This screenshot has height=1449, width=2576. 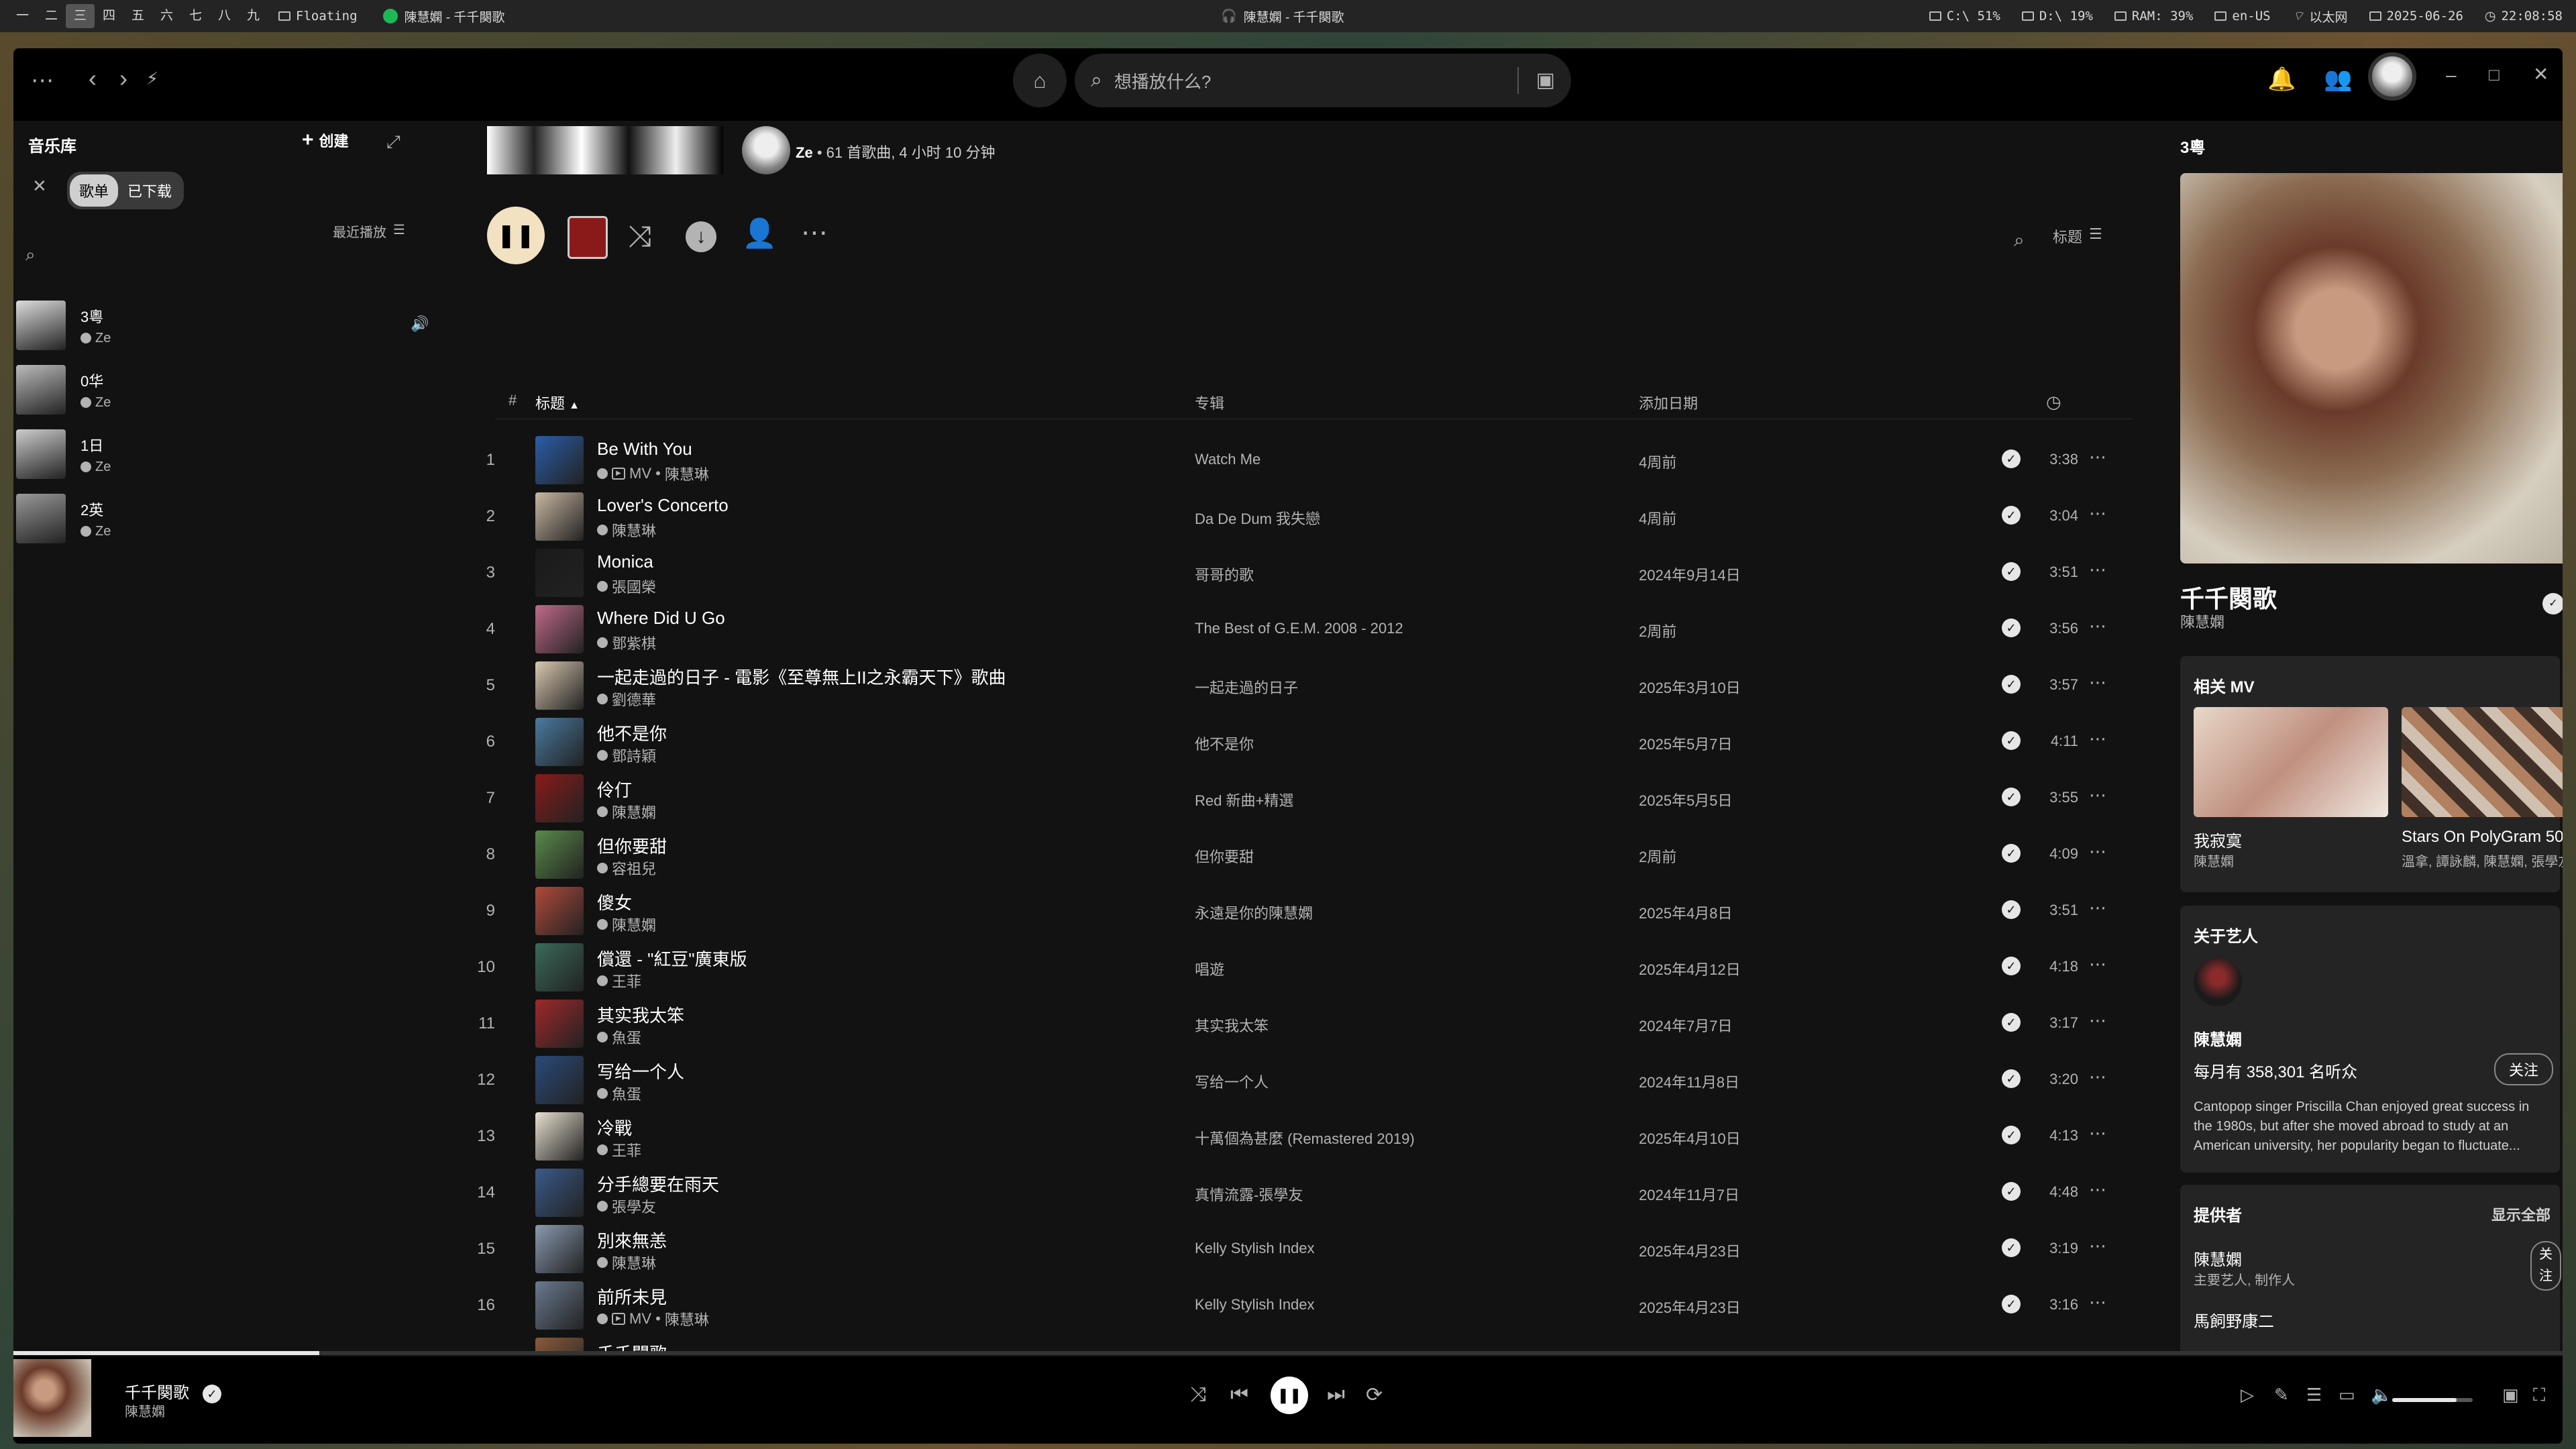 What do you see at coordinates (2524, 1069) in the screenshot?
I see `follow-button: 关注` at bounding box center [2524, 1069].